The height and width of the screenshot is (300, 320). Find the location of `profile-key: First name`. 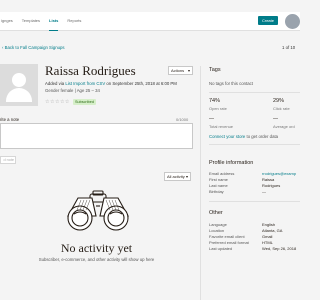

profile-key: First name is located at coordinates (218, 179).